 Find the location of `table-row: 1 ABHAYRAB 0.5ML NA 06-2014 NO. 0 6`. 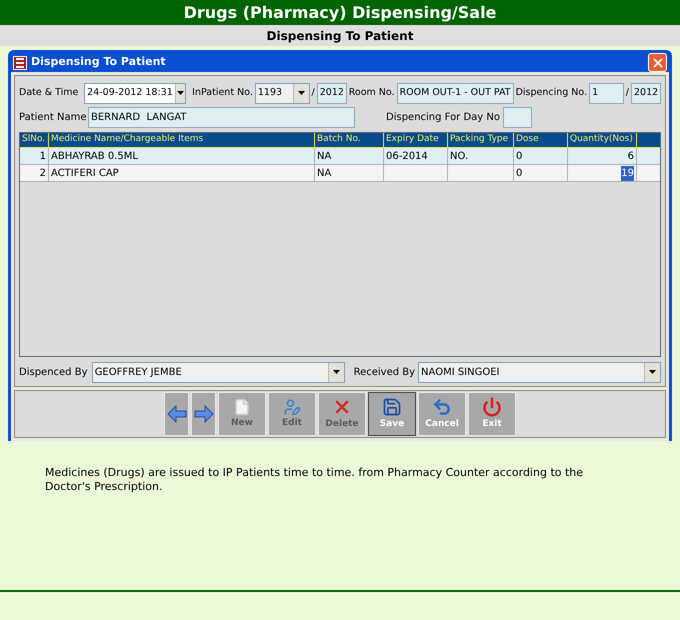

table-row: 1 ABHAYRAB 0.5ML NA 06-2014 NO. 0 6 is located at coordinates (340, 156).